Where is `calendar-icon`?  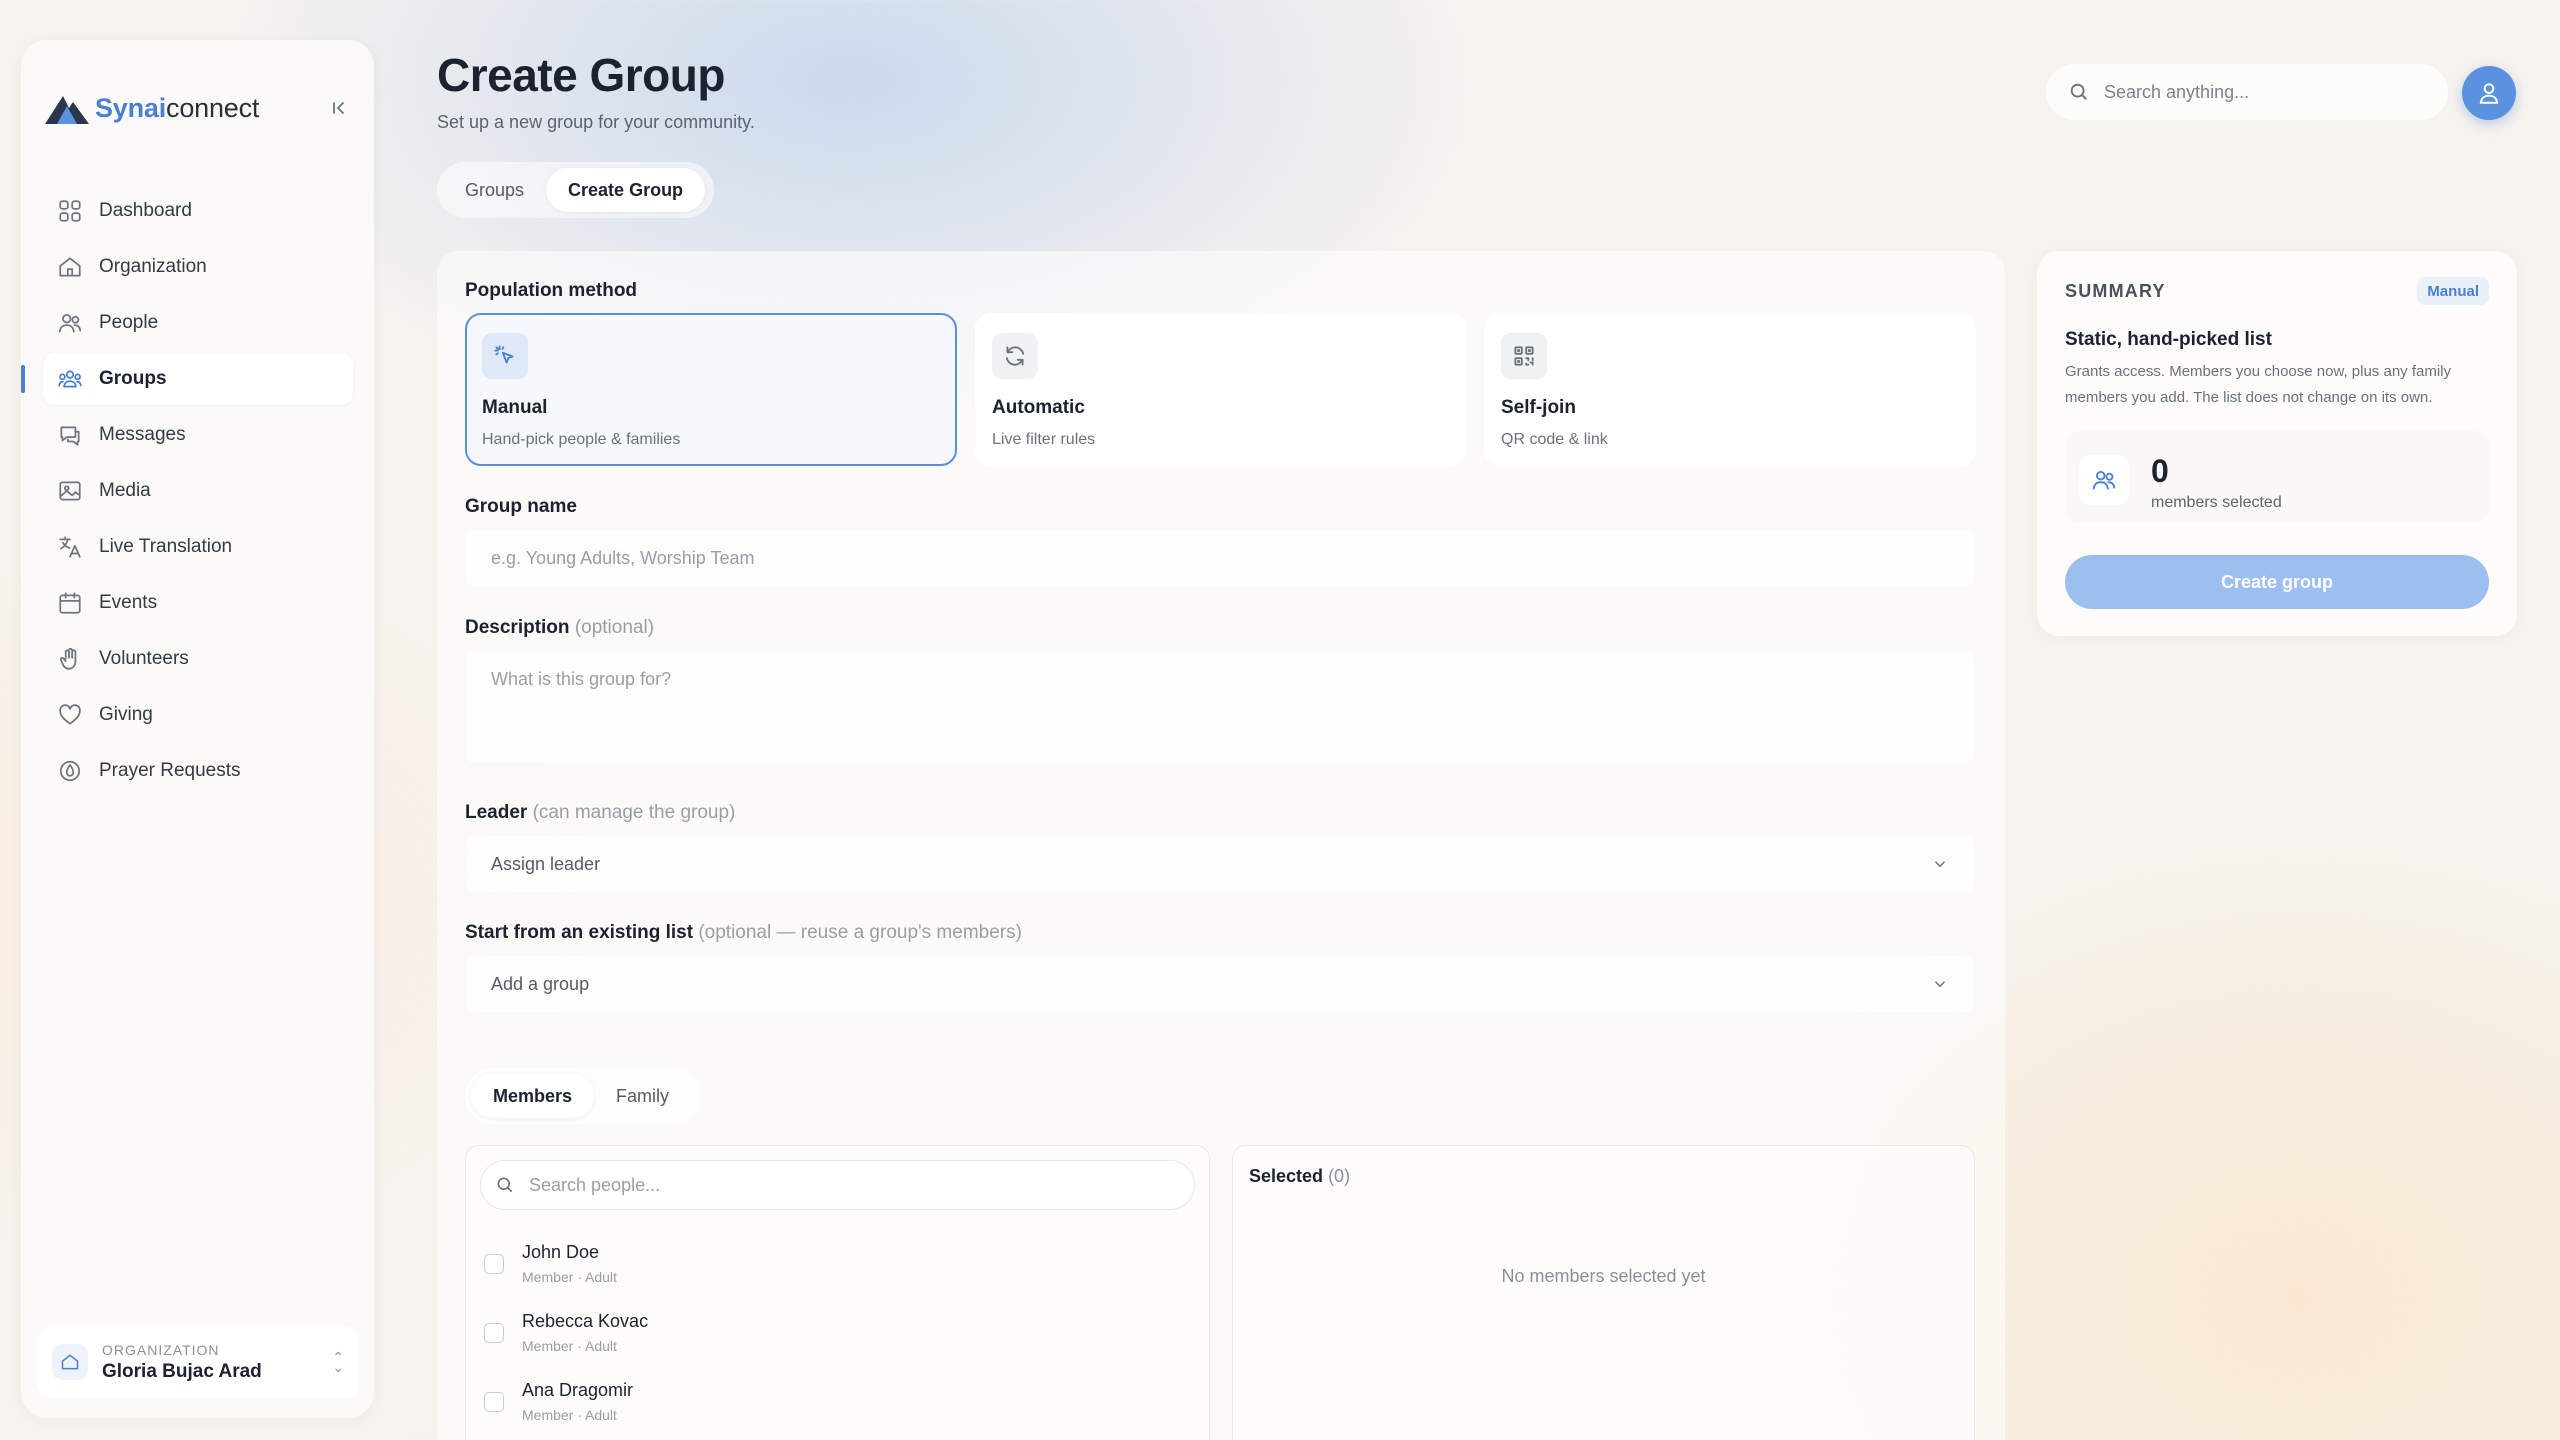 calendar-icon is located at coordinates (70, 603).